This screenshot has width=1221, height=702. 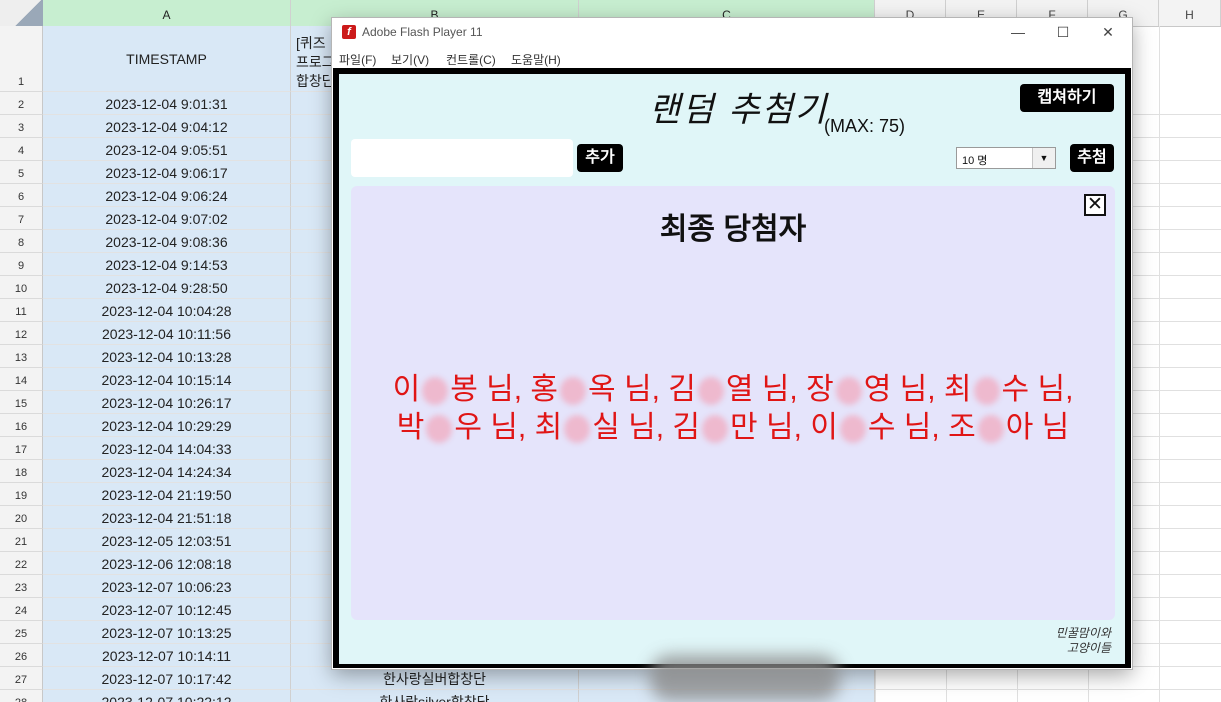 I want to click on row-number-label: 8, so click(x=21, y=243).